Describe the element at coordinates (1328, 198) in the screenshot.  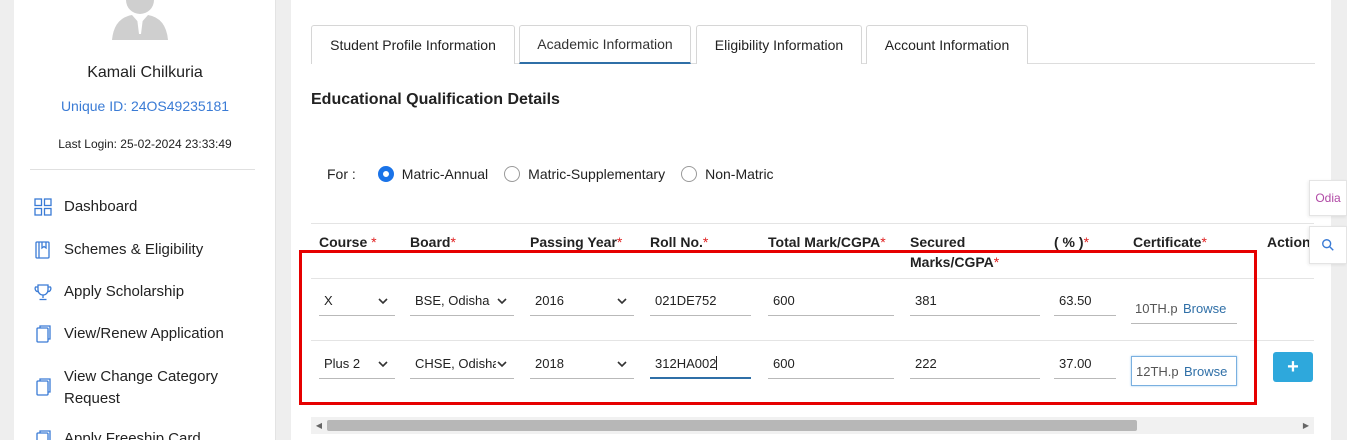
I see `language-toggle: Odia` at that location.